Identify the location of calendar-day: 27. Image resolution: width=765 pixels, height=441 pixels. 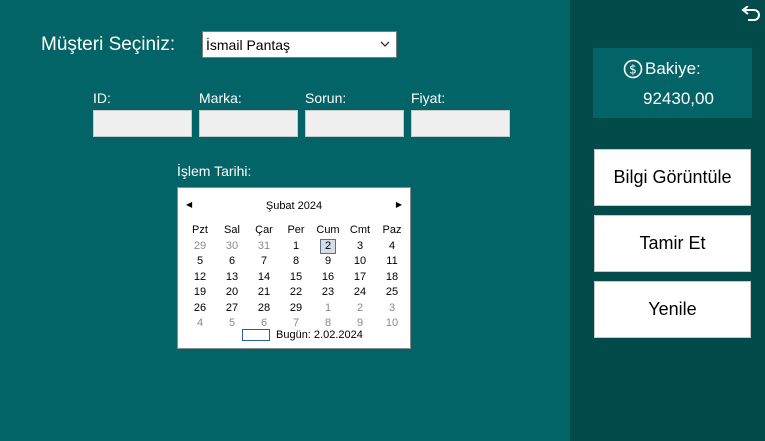
(232, 309).